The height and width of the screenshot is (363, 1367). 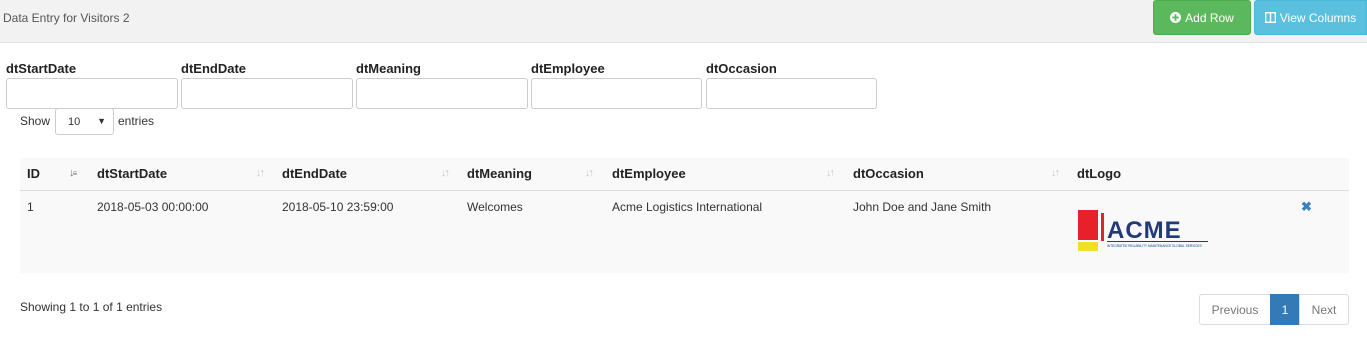 What do you see at coordinates (687, 207) in the screenshot?
I see `cell-employee: Acme Logistics International` at bounding box center [687, 207].